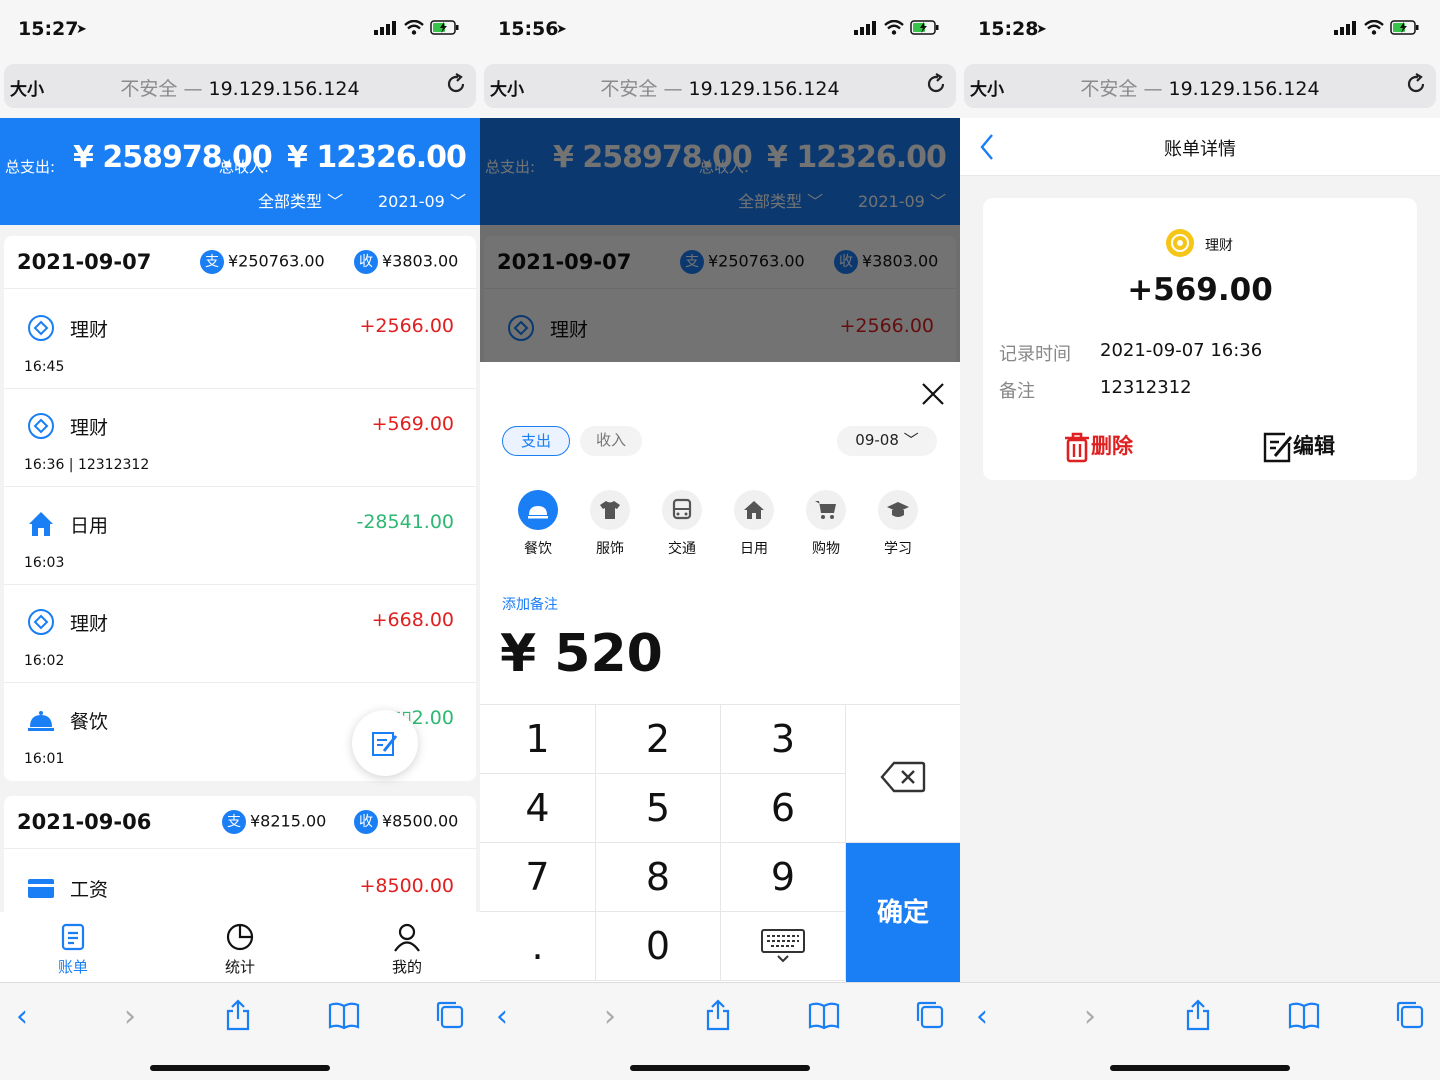  What do you see at coordinates (610, 510) in the screenshot?
I see `shirt-icon` at bounding box center [610, 510].